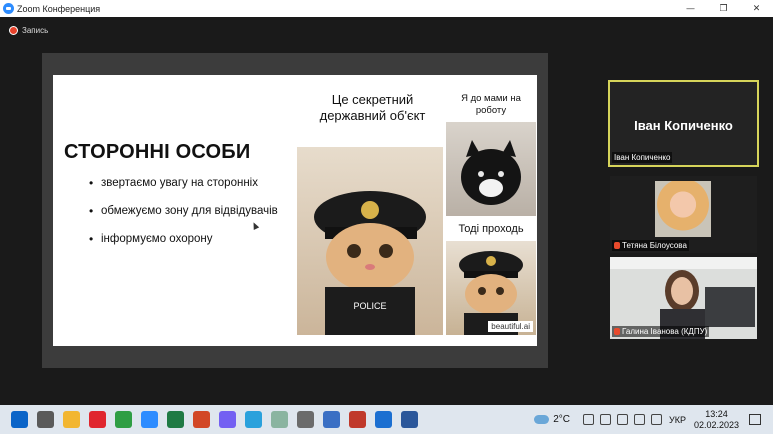  Describe the element at coordinates (491, 104) in the screenshot. I see `meme-caption-top-right: Я до мами на роботу` at that location.